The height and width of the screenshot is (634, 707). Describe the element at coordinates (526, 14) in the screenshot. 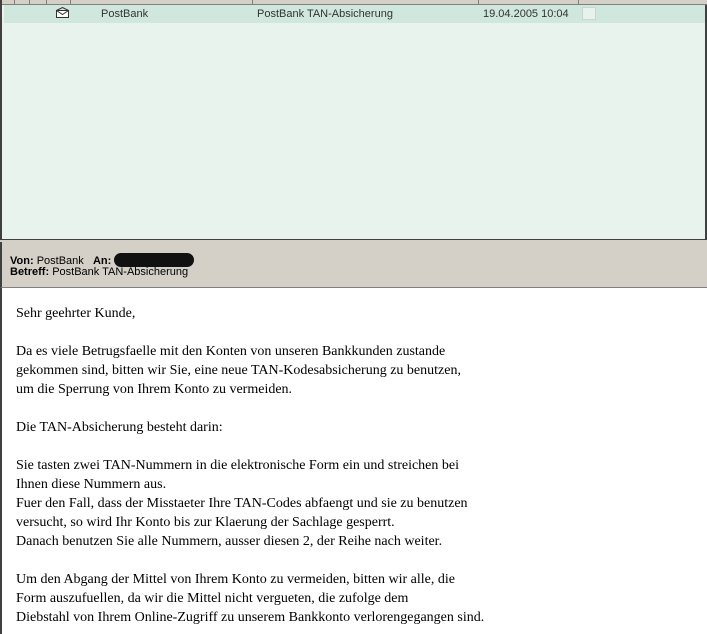

I see `message-received: 19.04.2005 10:04` at that location.